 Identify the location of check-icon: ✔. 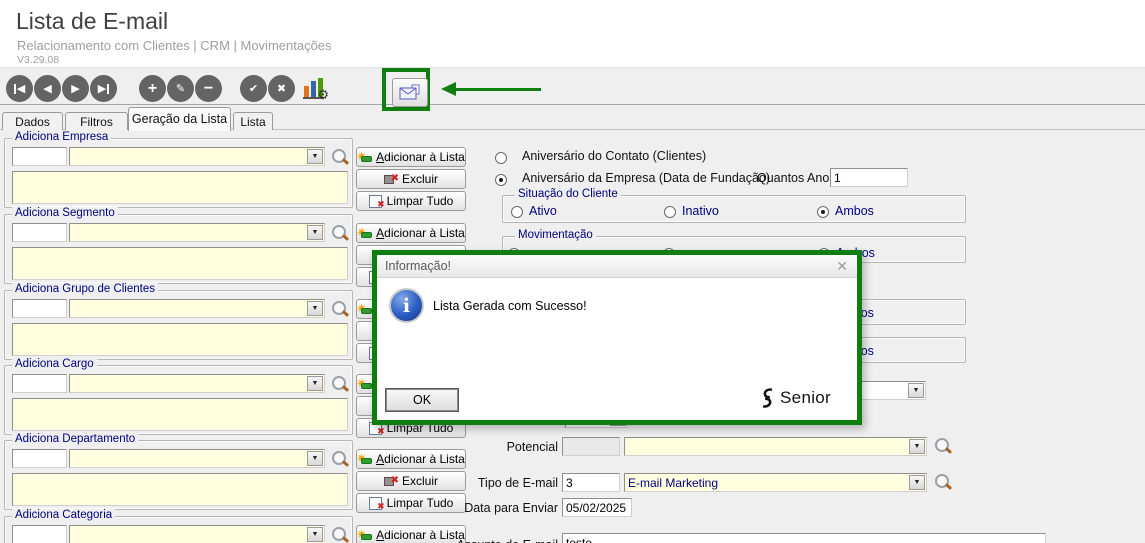
(253, 89).